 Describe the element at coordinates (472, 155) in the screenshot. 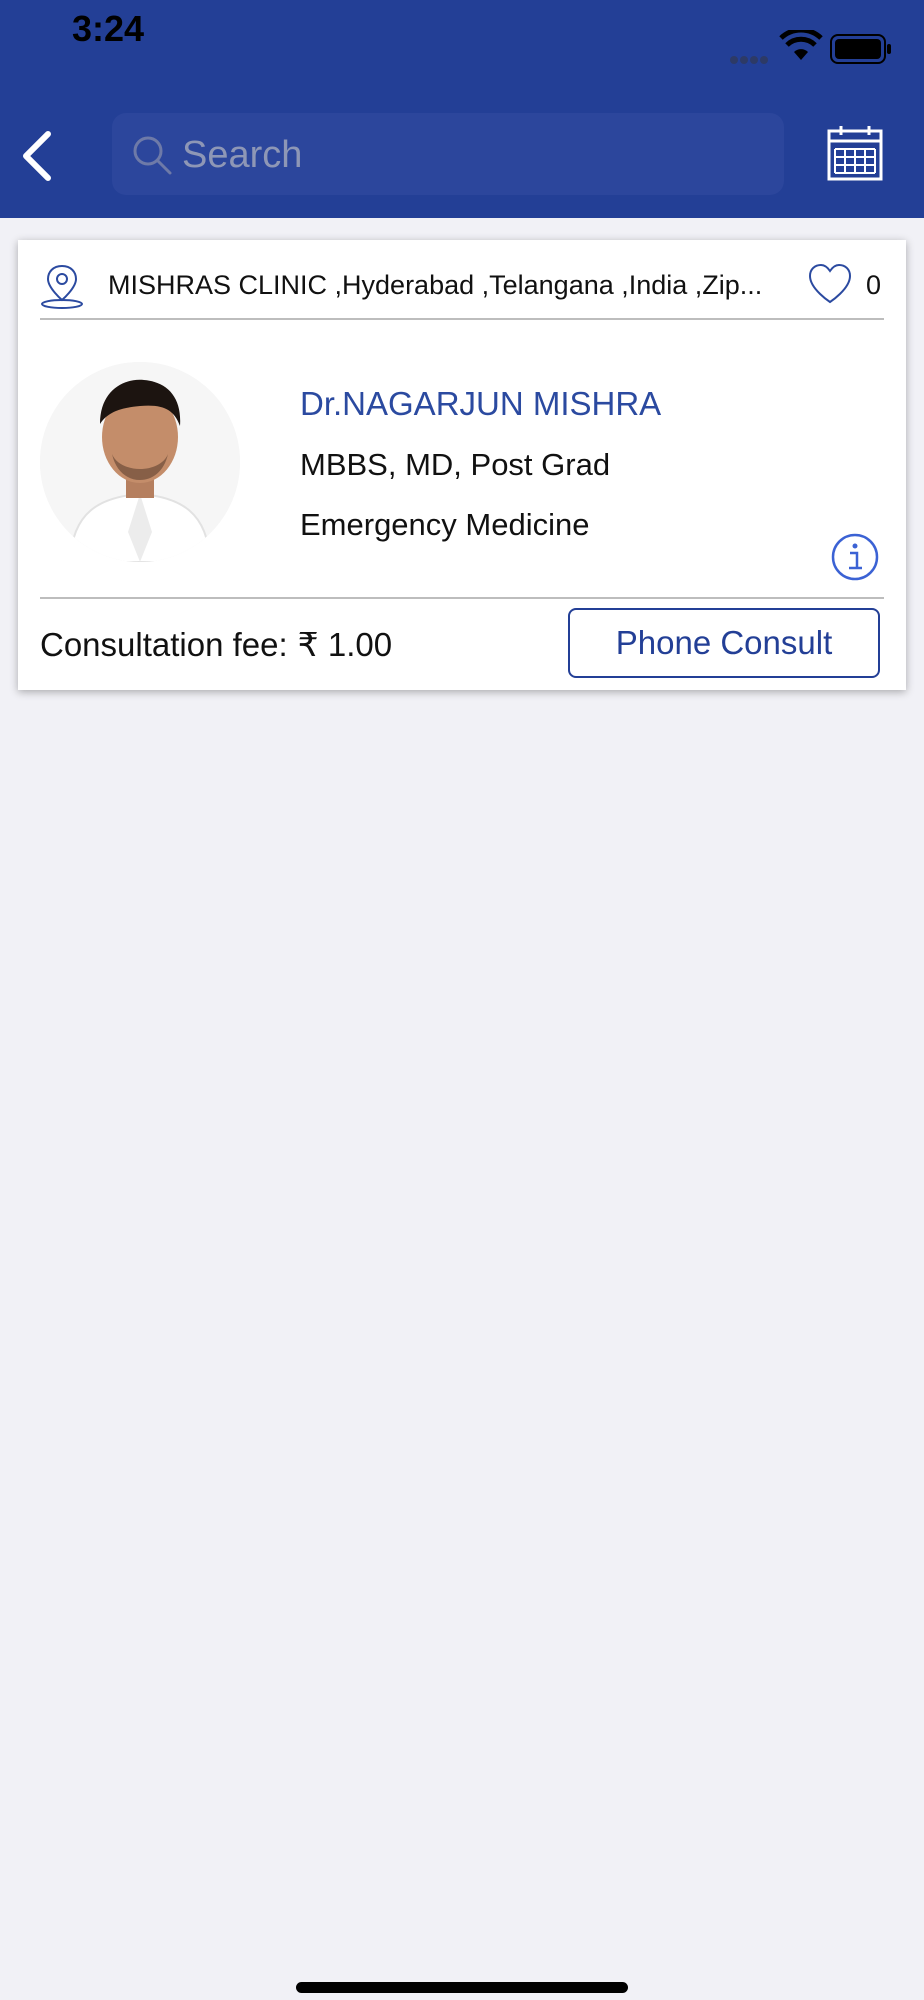

I see `search-input` at that location.